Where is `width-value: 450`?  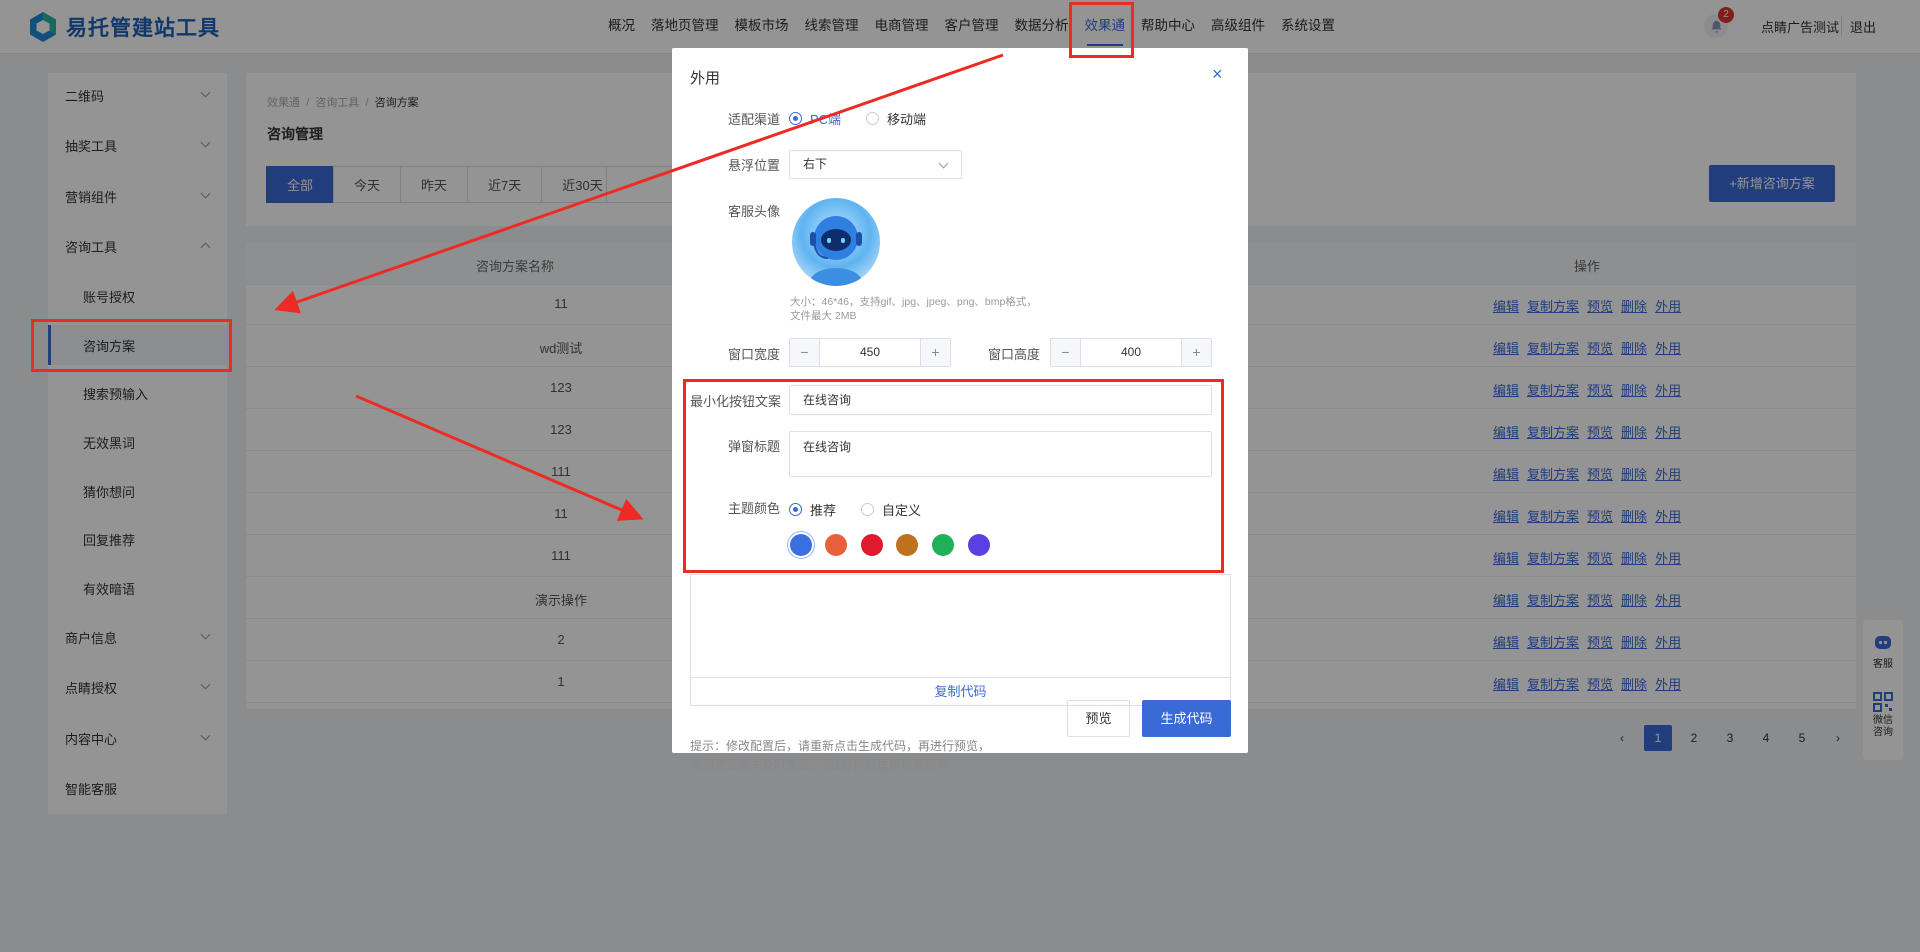
width-value: 450 is located at coordinates (870, 352).